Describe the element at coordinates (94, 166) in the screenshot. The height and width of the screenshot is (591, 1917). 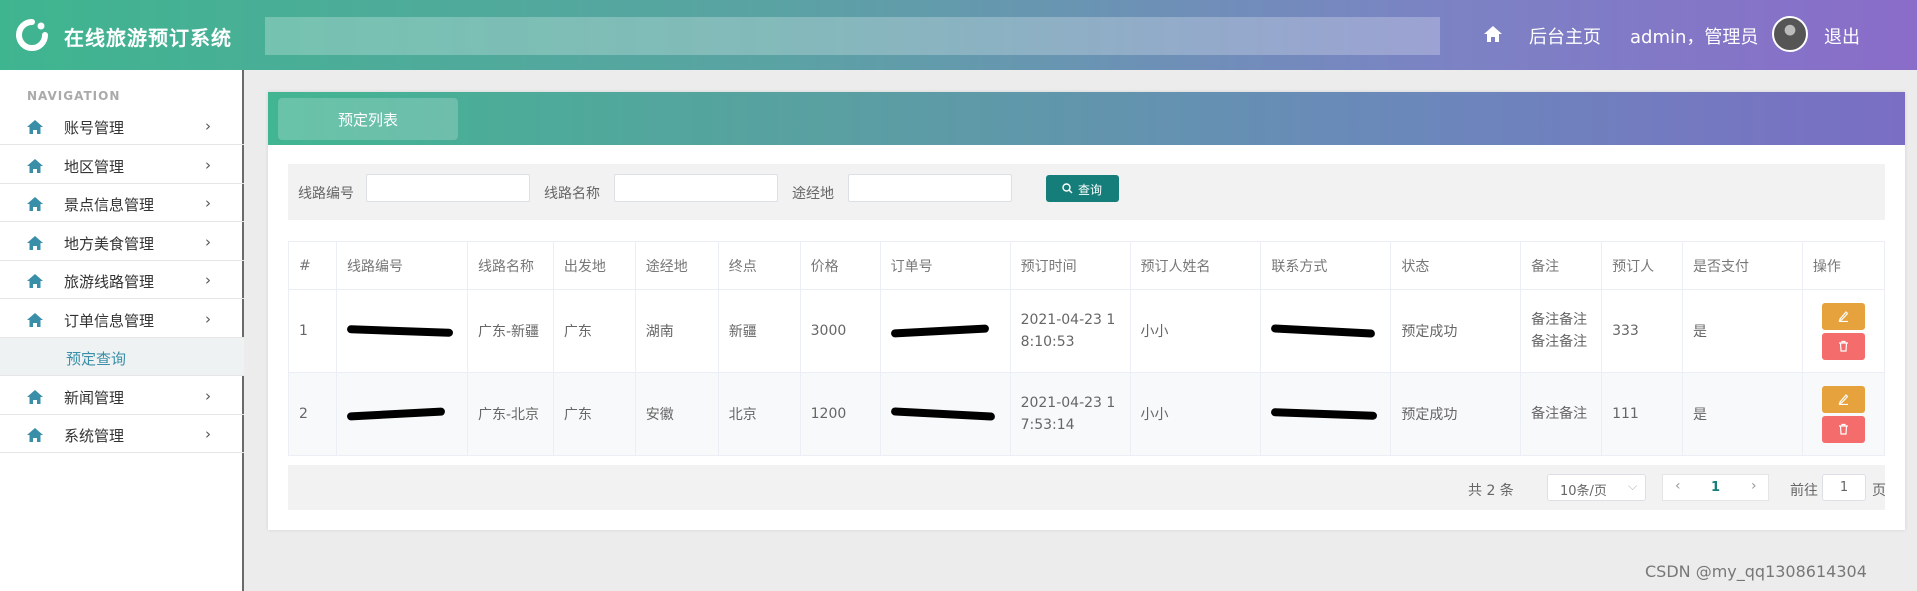
I see `sidebar-item-label: 地区管理` at that location.